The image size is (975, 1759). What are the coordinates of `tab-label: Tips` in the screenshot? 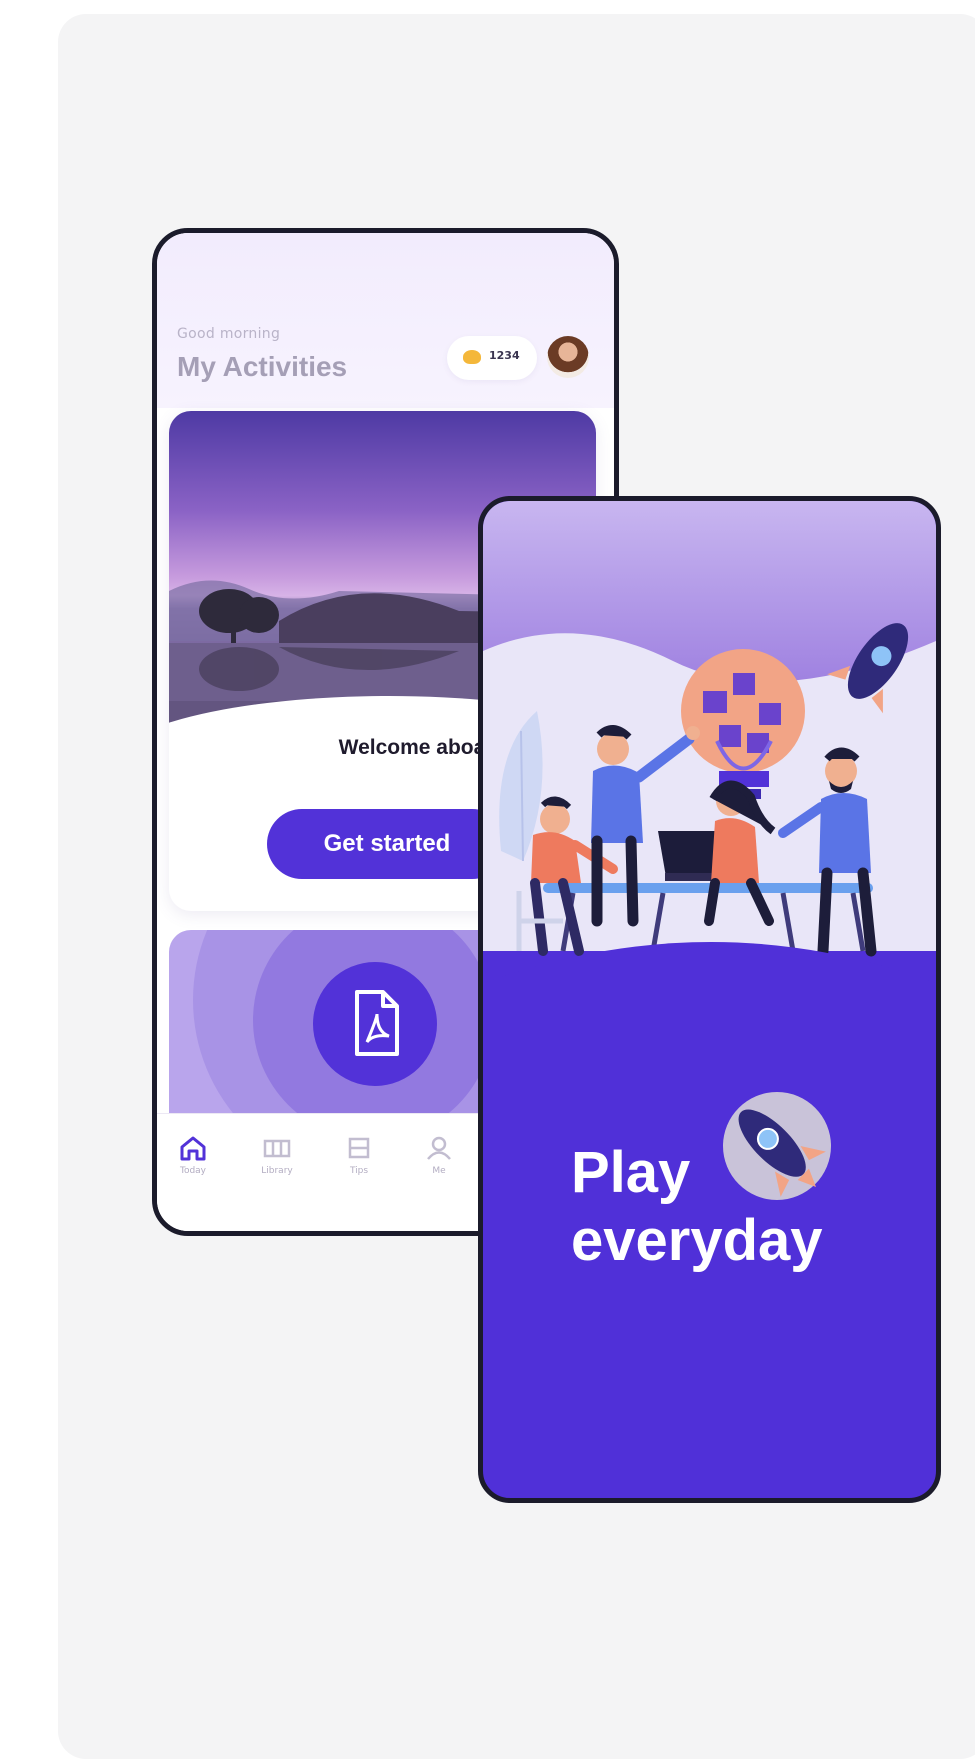 It's located at (359, 1171).